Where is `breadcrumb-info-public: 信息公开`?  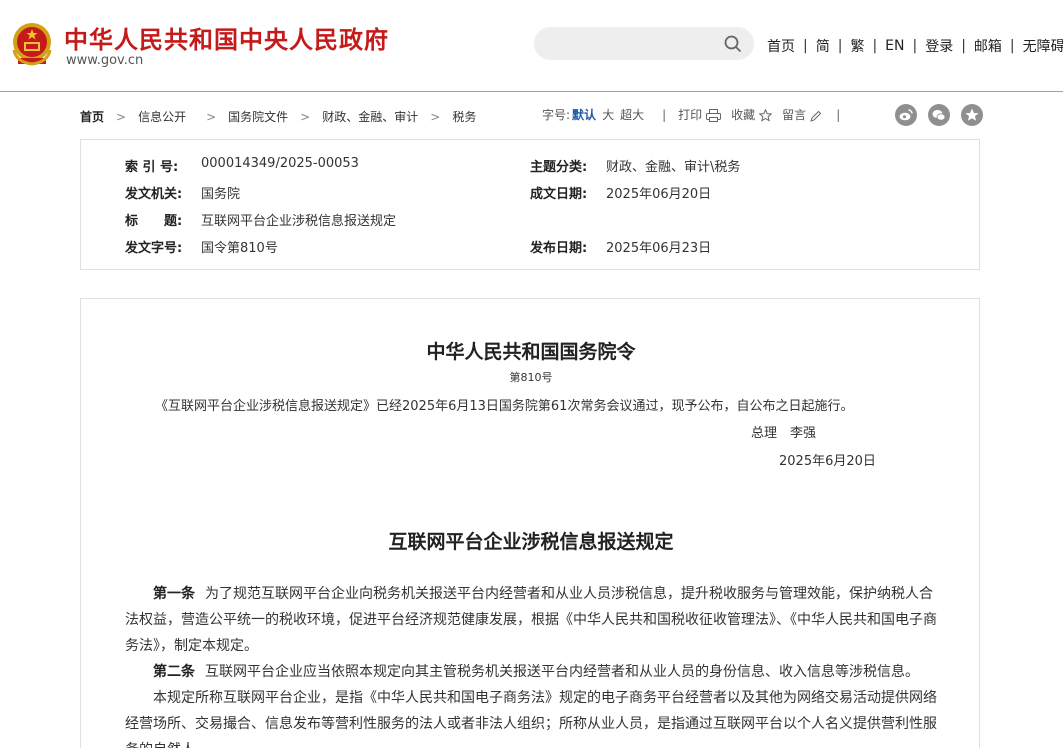
breadcrumb-info-public: 信息公开 is located at coordinates (162, 116).